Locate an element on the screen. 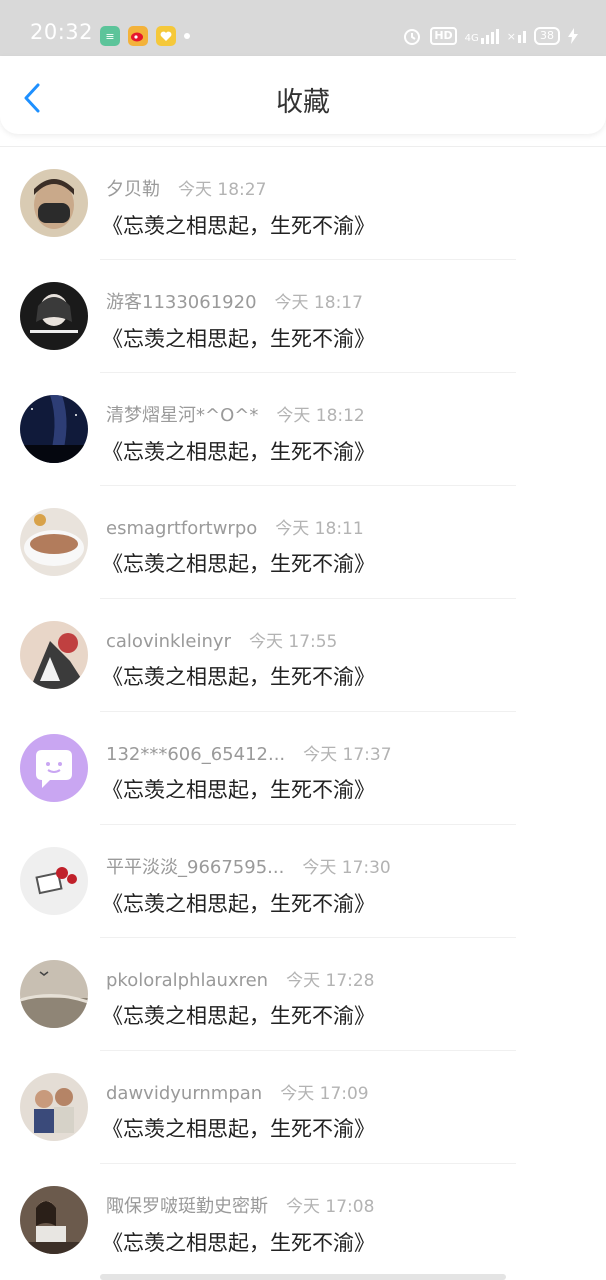  heart-app-icon is located at coordinates (166, 36).